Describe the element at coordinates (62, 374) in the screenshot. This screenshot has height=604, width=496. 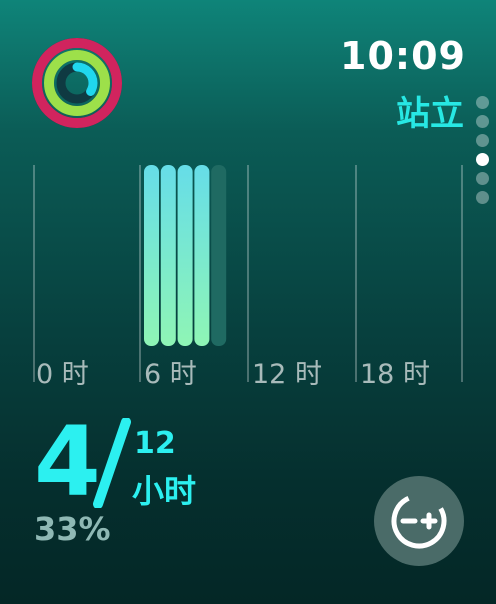
I see `x-tick-label: 0 时` at that location.